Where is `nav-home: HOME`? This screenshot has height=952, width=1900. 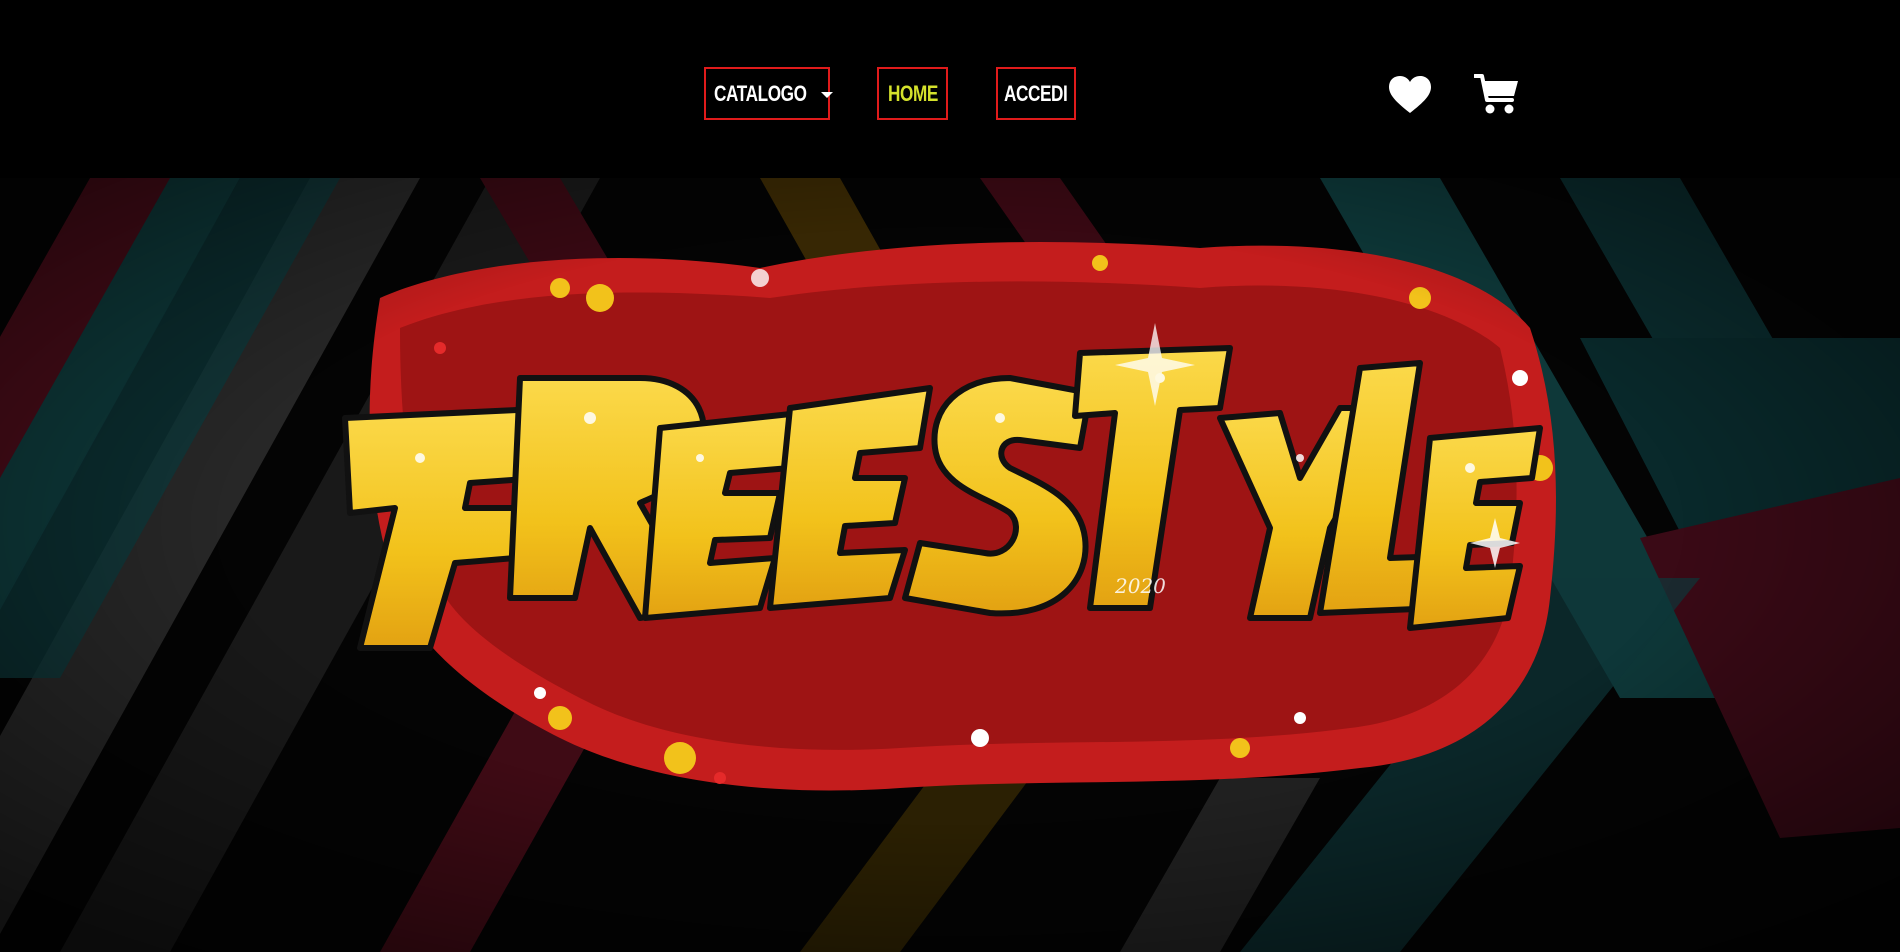
nav-home: HOME is located at coordinates (912, 93).